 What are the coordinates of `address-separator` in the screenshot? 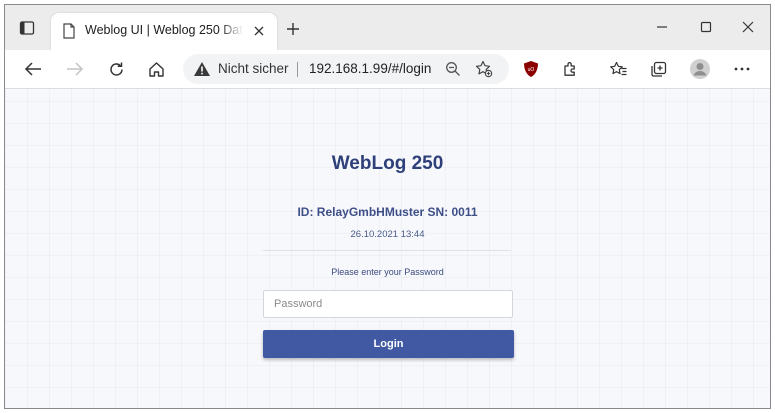 It's located at (297, 69).